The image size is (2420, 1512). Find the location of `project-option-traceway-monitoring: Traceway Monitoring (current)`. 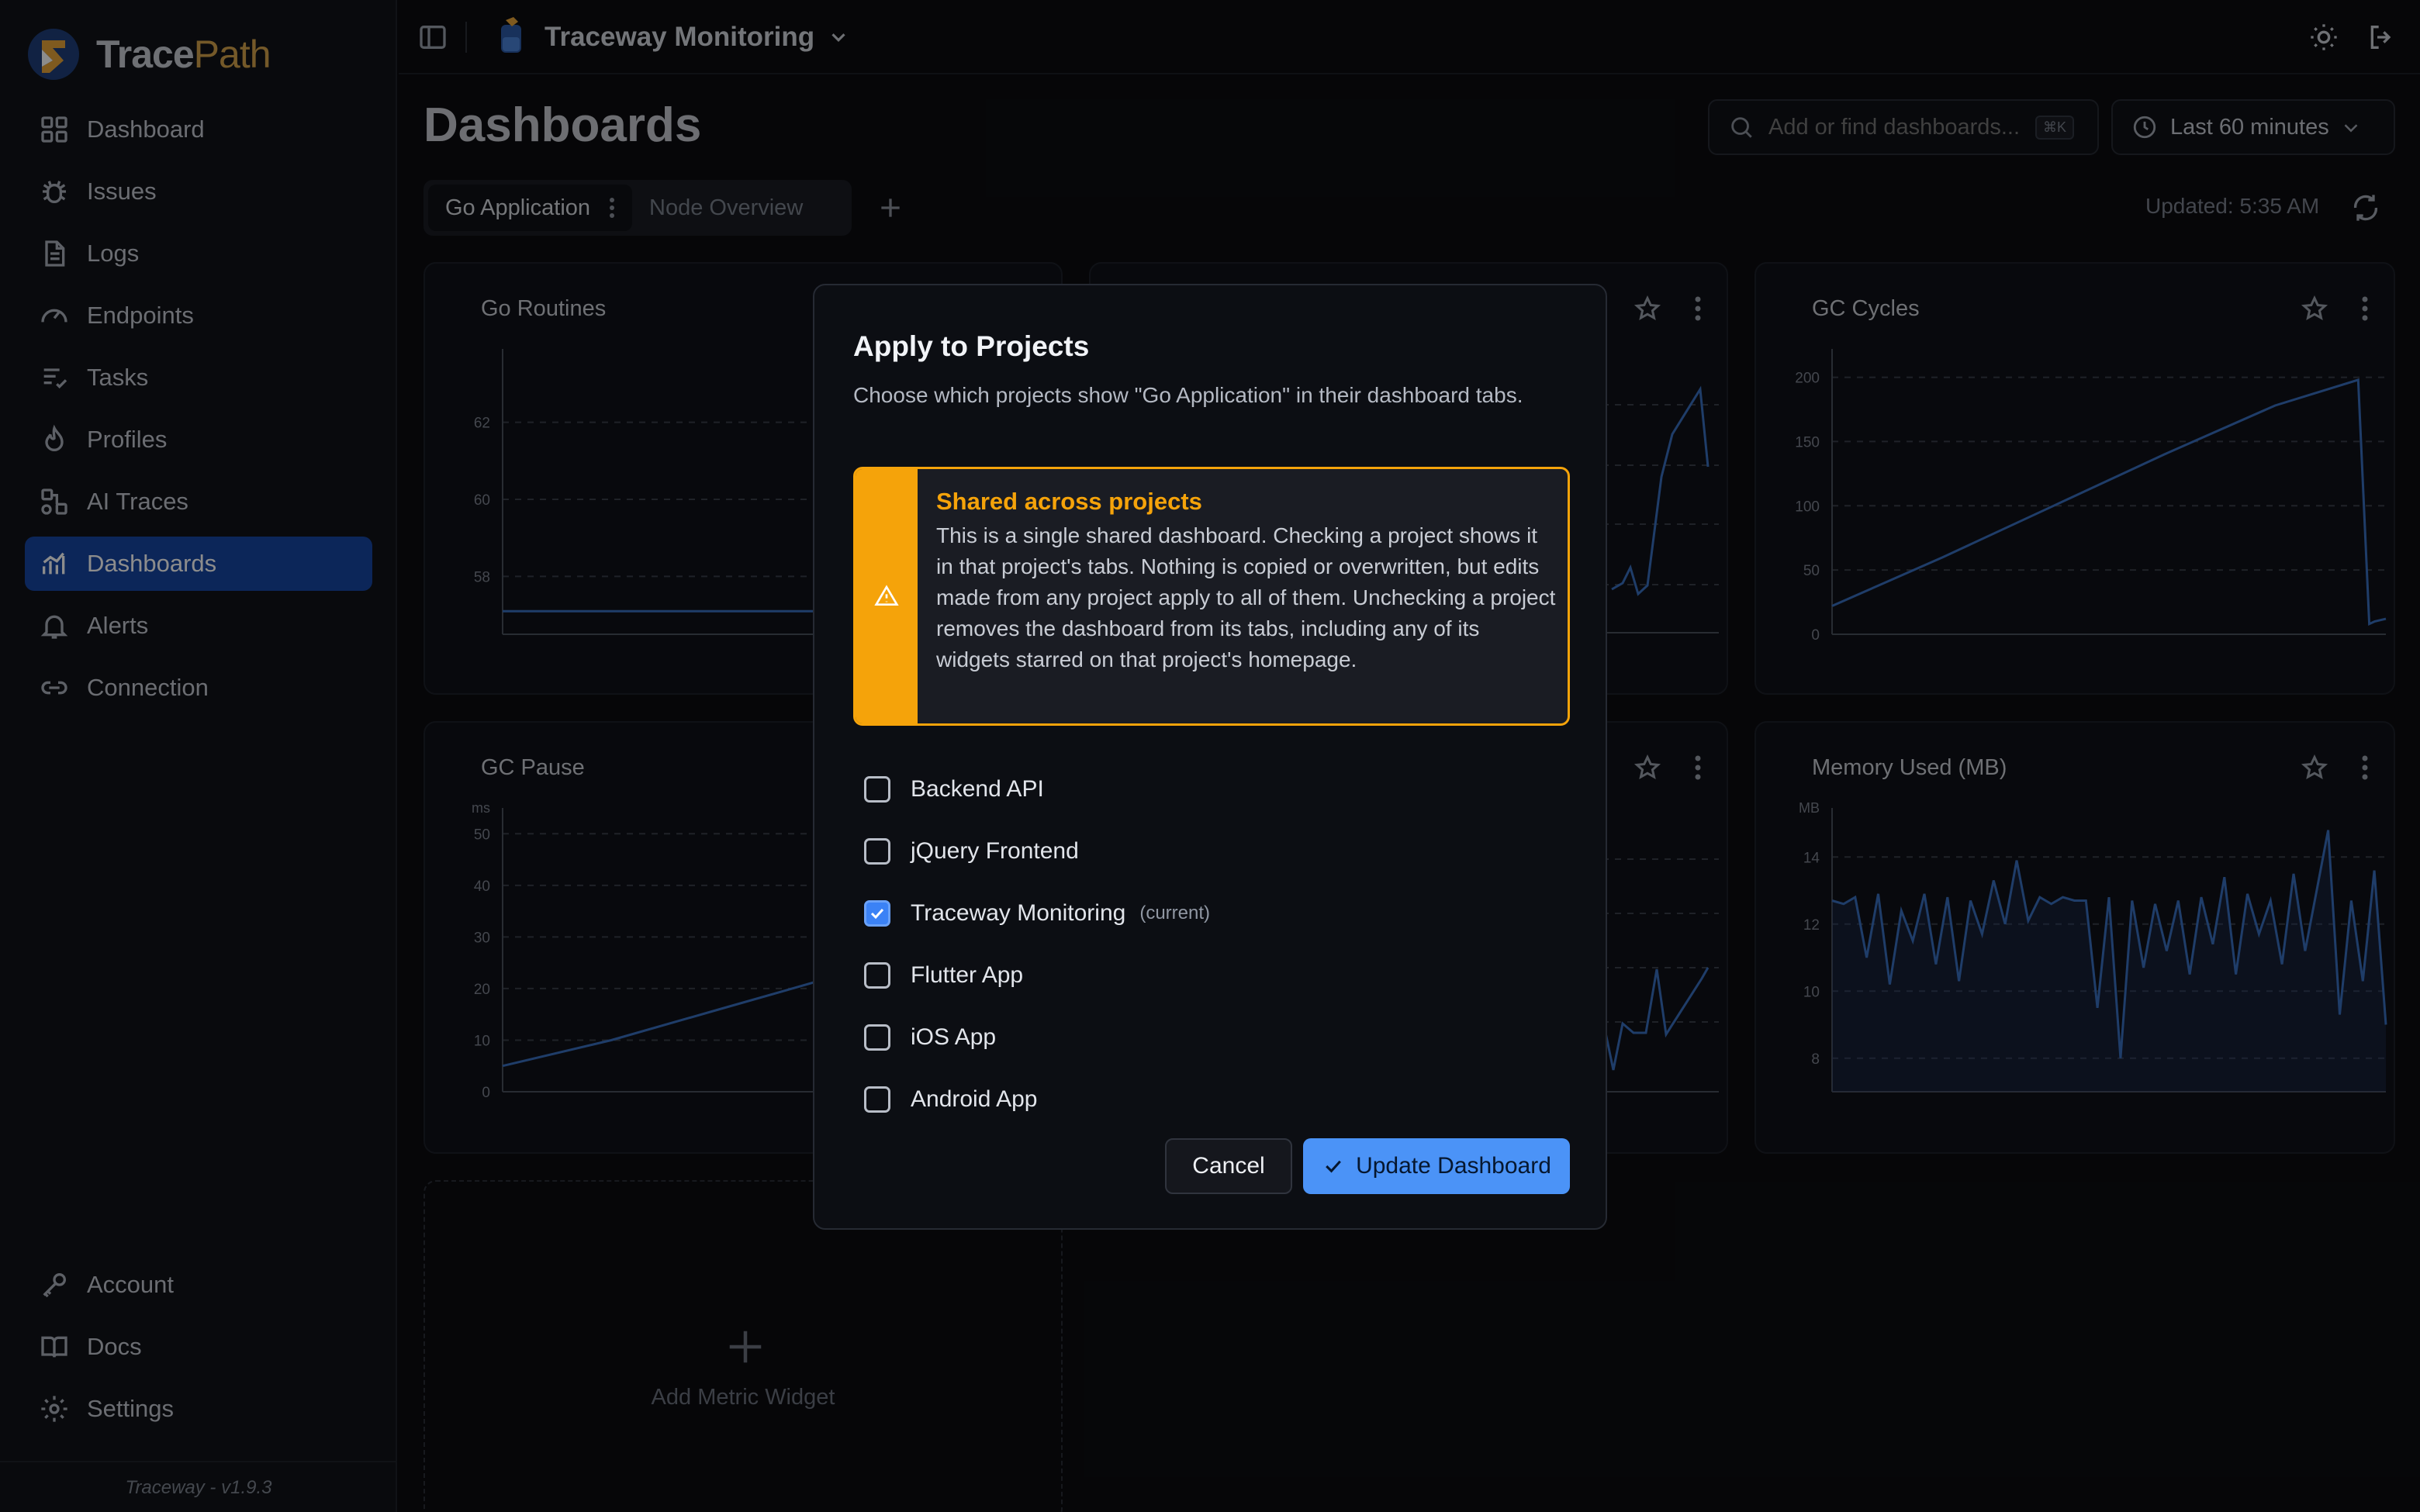

project-option-traceway-monitoring: Traceway Monitoring (current) is located at coordinates (1037, 913).